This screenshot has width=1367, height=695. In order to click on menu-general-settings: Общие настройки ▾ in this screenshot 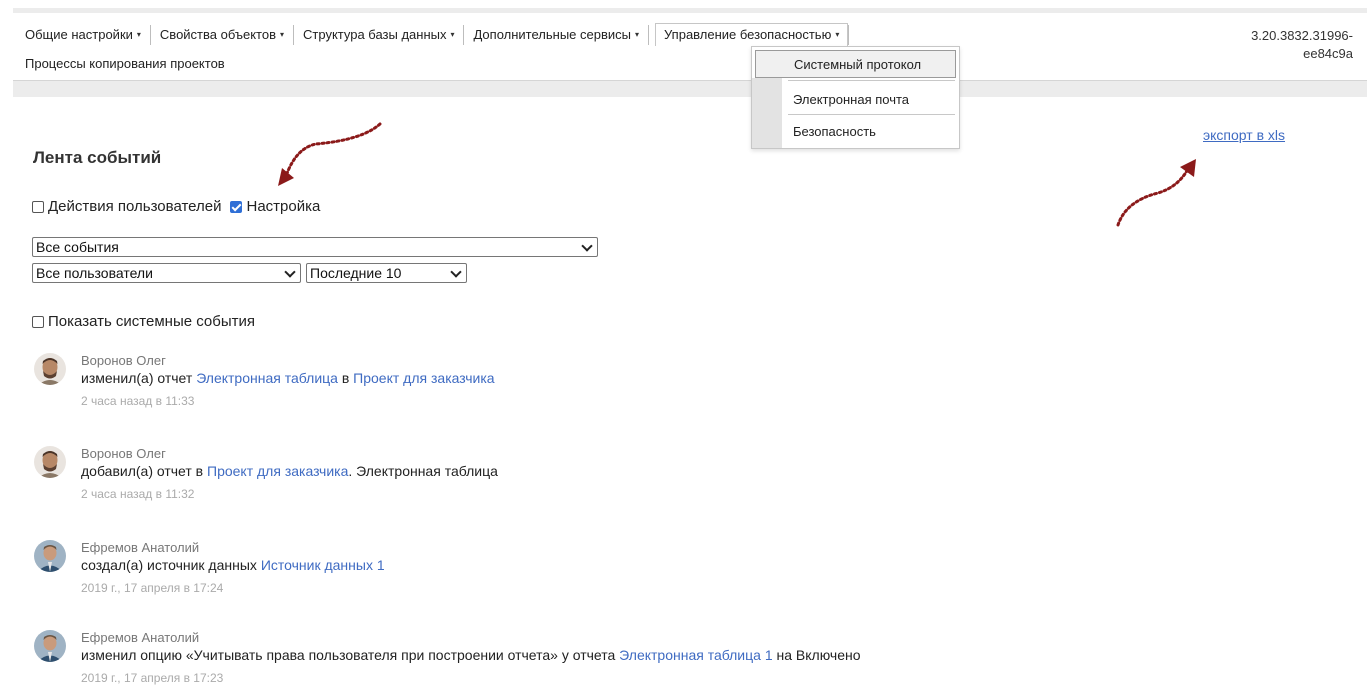, I will do `click(86, 34)`.